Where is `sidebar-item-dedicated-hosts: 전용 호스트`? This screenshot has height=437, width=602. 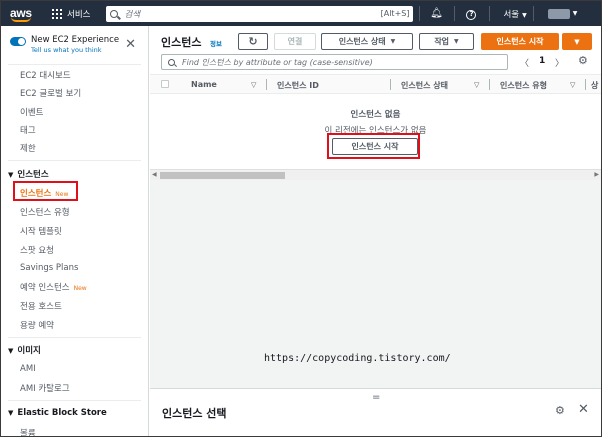 sidebar-item-dedicated-hosts: 전용 호스트 is located at coordinates (41, 306).